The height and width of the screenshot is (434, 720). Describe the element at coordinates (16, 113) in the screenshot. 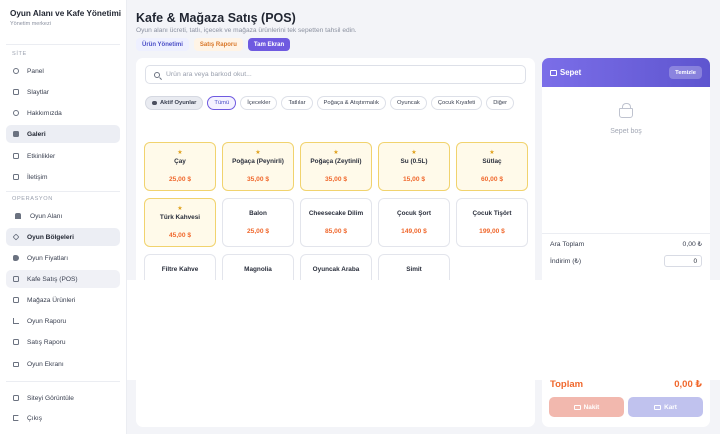

I see `info-icon` at that location.